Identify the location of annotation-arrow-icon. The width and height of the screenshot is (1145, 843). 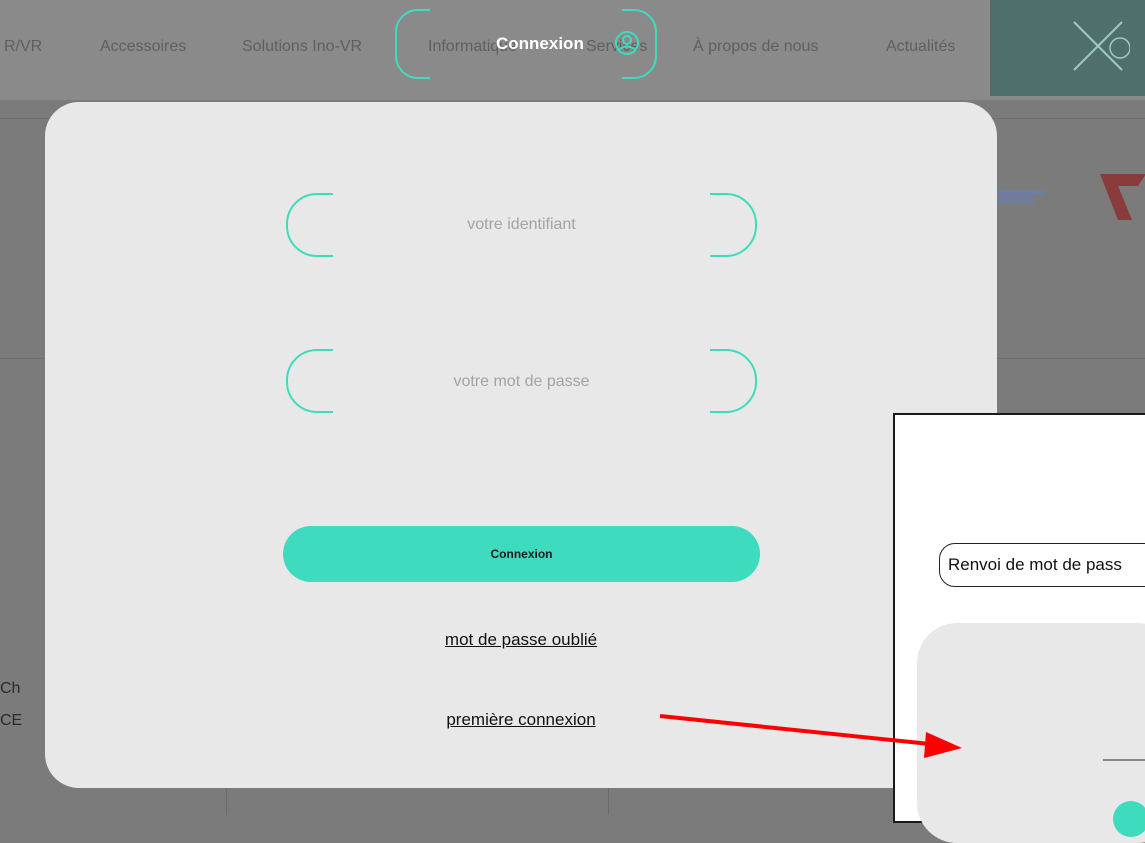
(810, 736).